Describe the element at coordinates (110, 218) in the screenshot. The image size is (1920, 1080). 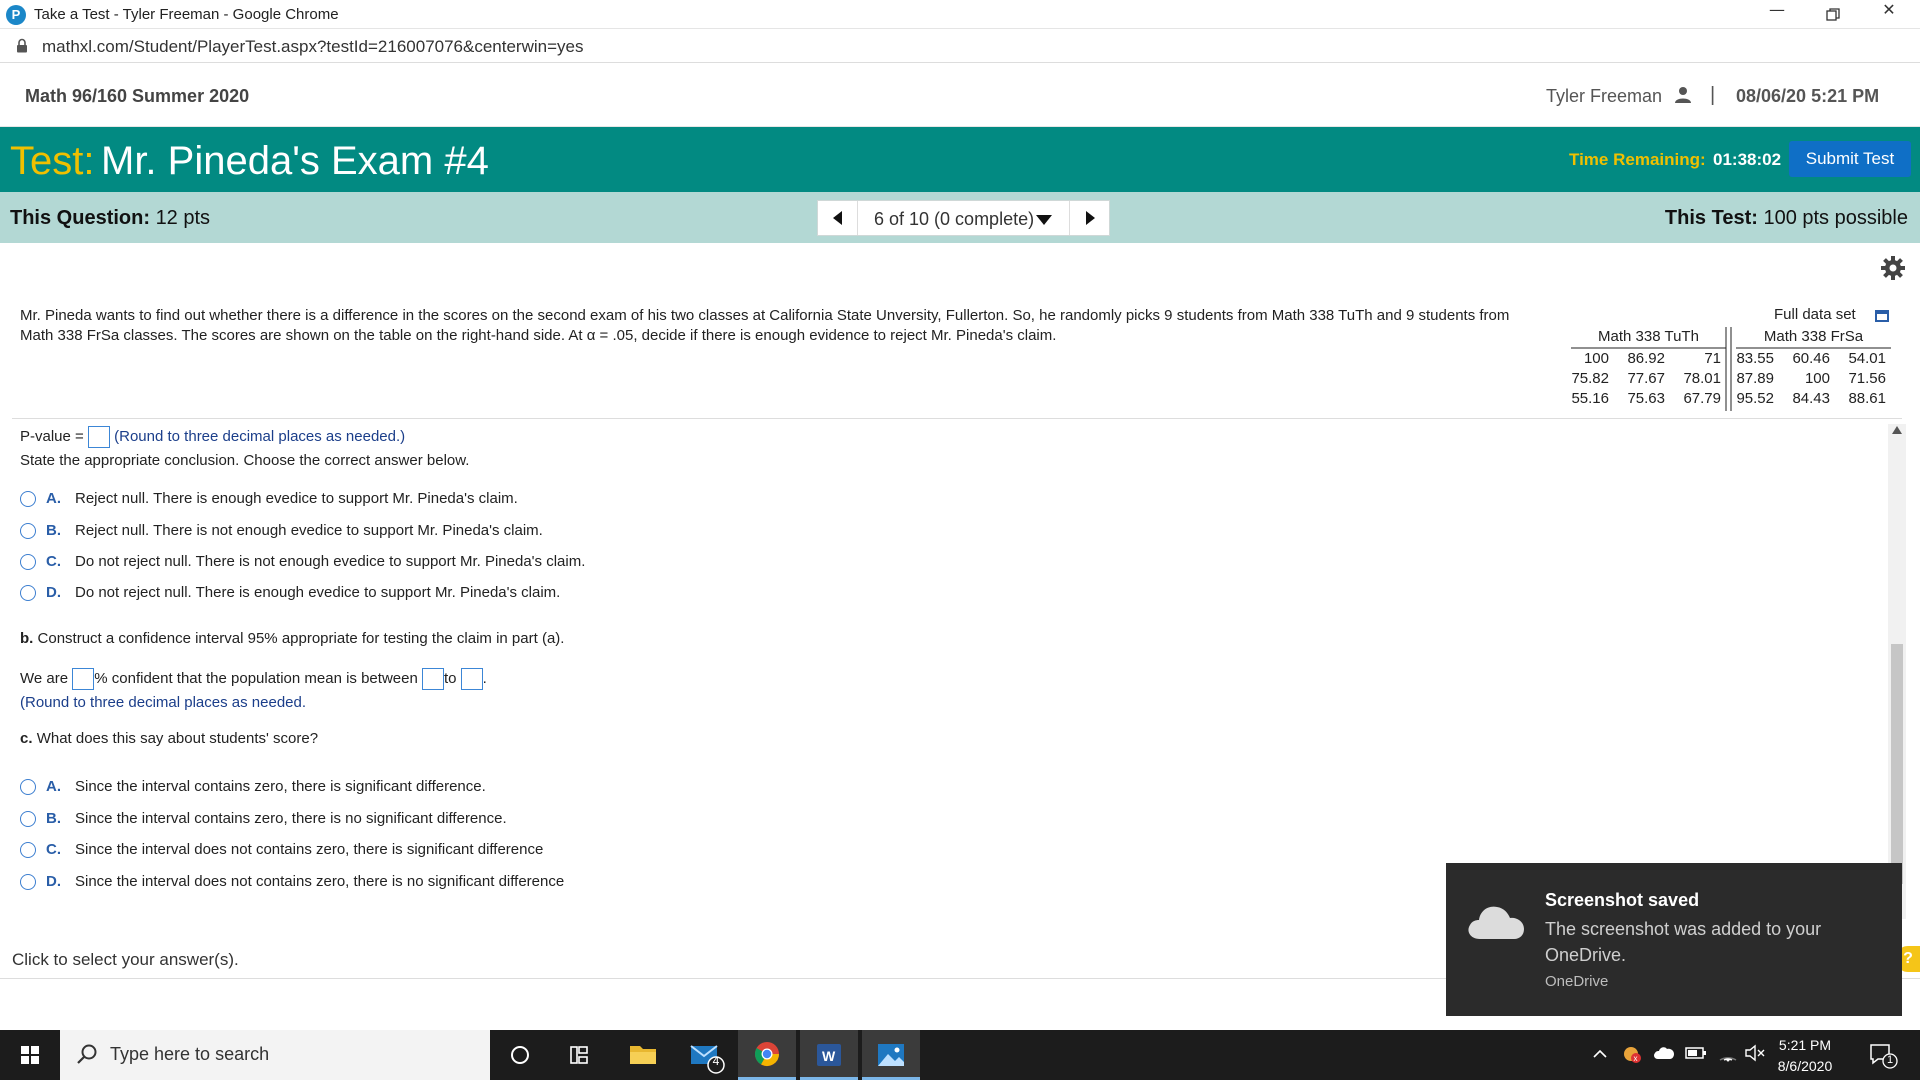
I see `this-question-points: This Question: 12 pts` at that location.